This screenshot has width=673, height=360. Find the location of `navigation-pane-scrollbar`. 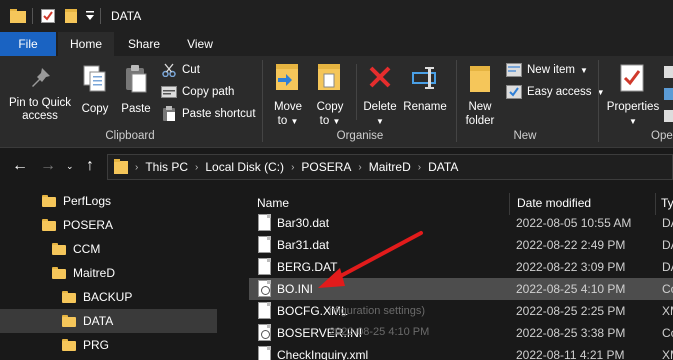

navigation-pane-scrollbar is located at coordinates (226, 272).